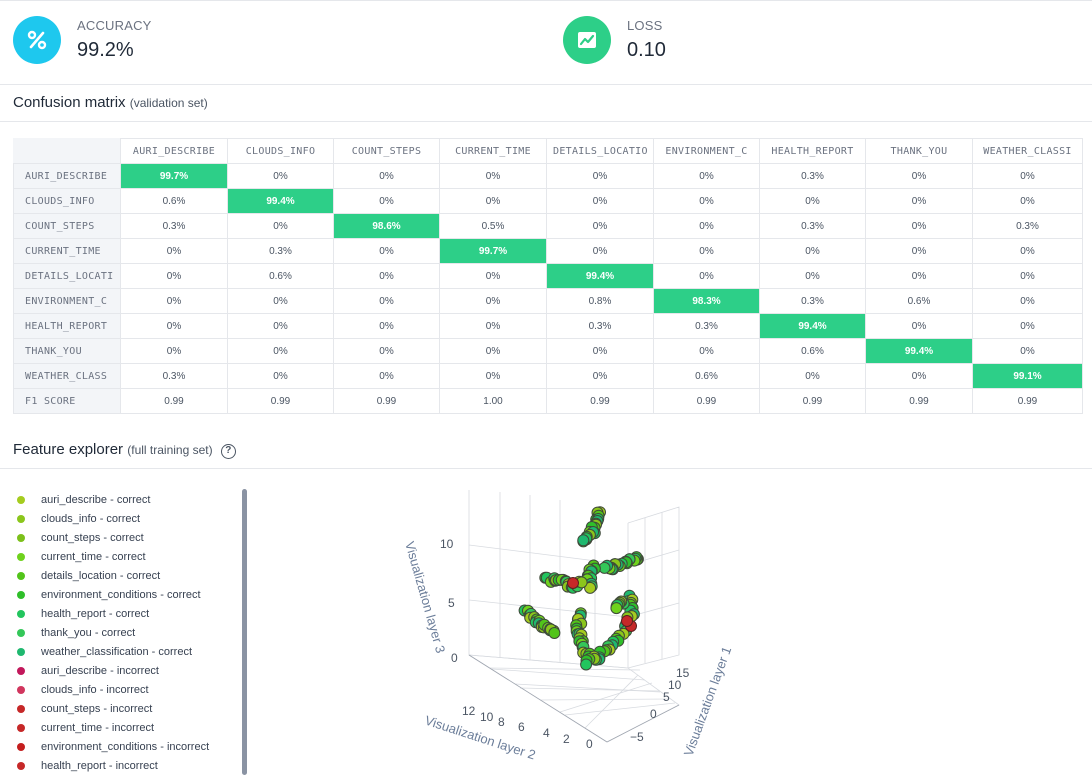 The image size is (1092, 776). Describe the element at coordinates (812, 151) in the screenshot. I see `matrix-column-header: HEALTH_REPORT` at that location.